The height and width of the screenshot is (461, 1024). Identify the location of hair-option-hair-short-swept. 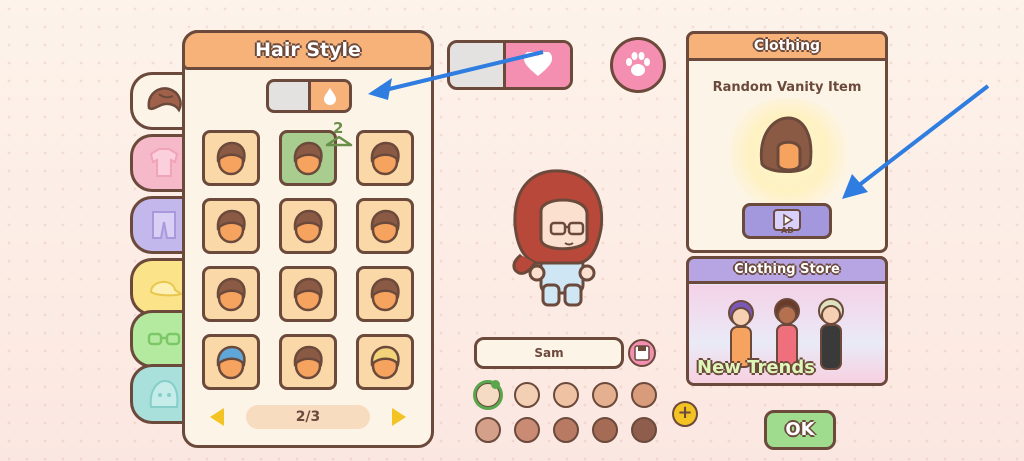
(231, 158).